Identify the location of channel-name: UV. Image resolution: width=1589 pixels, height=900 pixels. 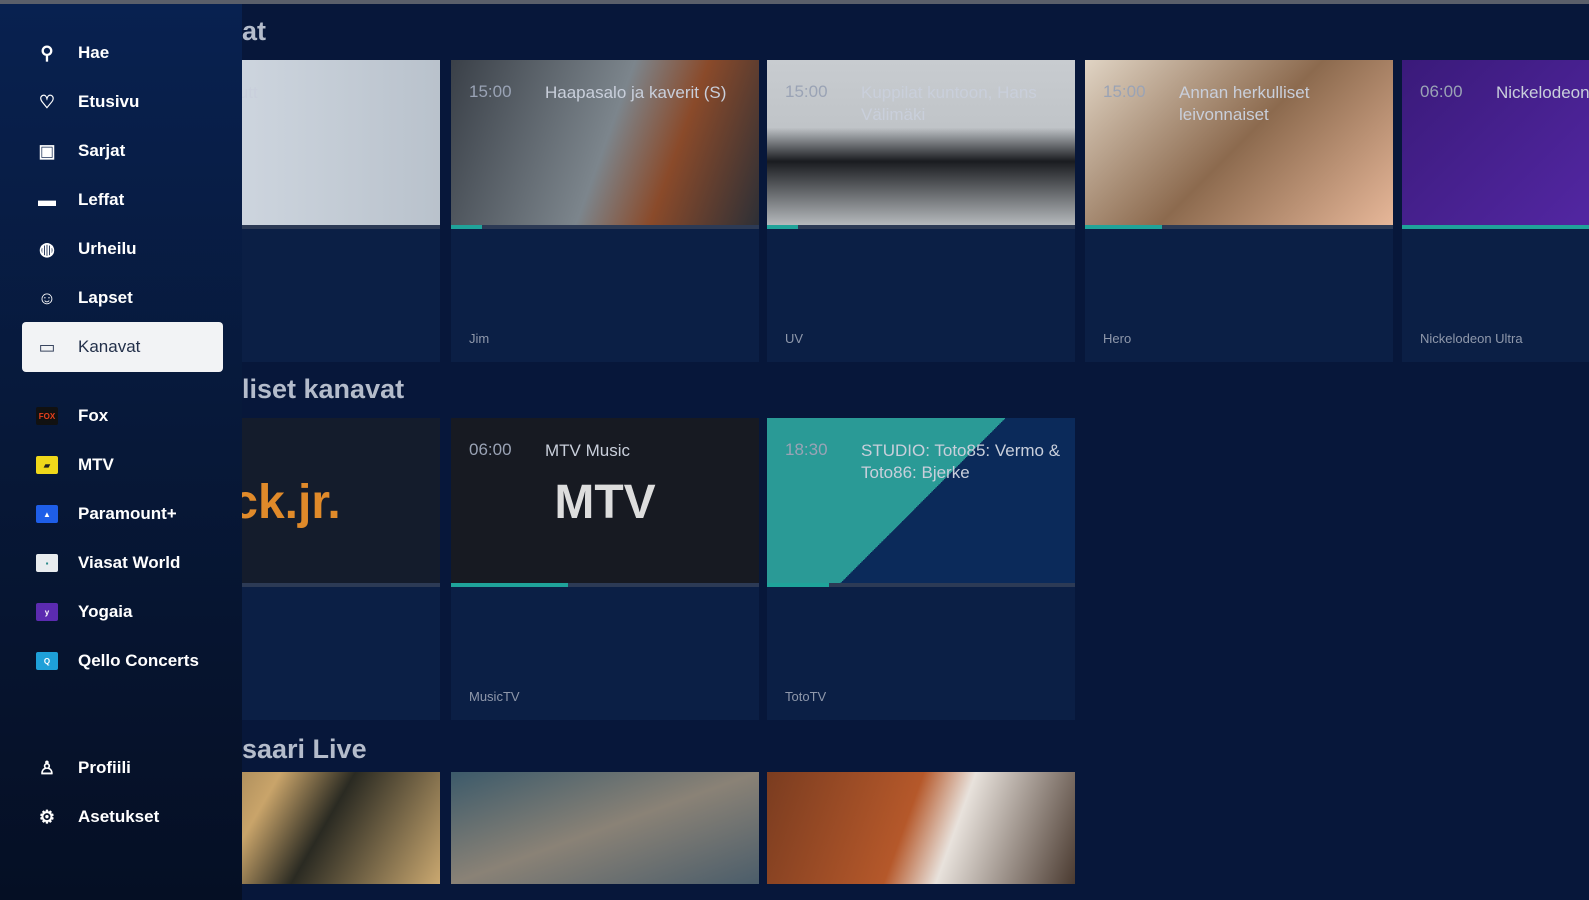
(794, 338).